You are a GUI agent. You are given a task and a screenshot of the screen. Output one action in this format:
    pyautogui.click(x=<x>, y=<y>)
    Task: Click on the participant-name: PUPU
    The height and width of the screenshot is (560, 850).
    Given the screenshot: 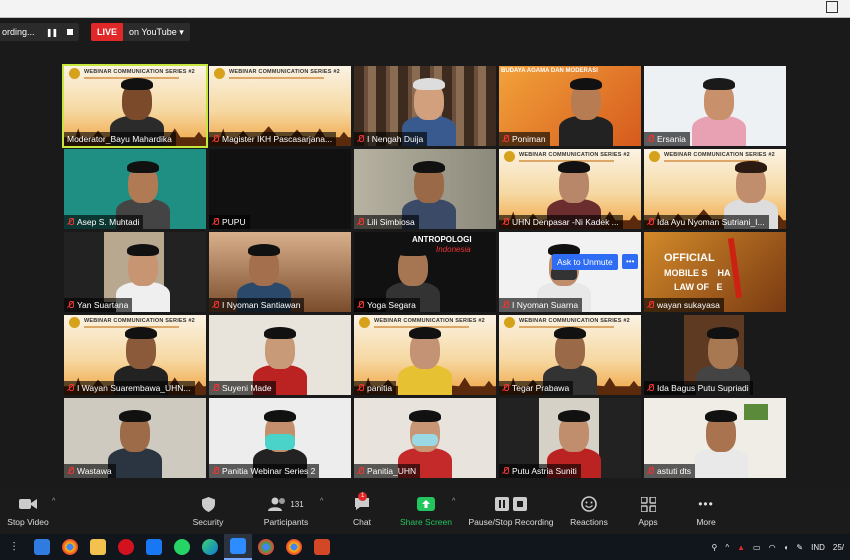 What is the action you would take?
    pyautogui.click(x=234, y=222)
    